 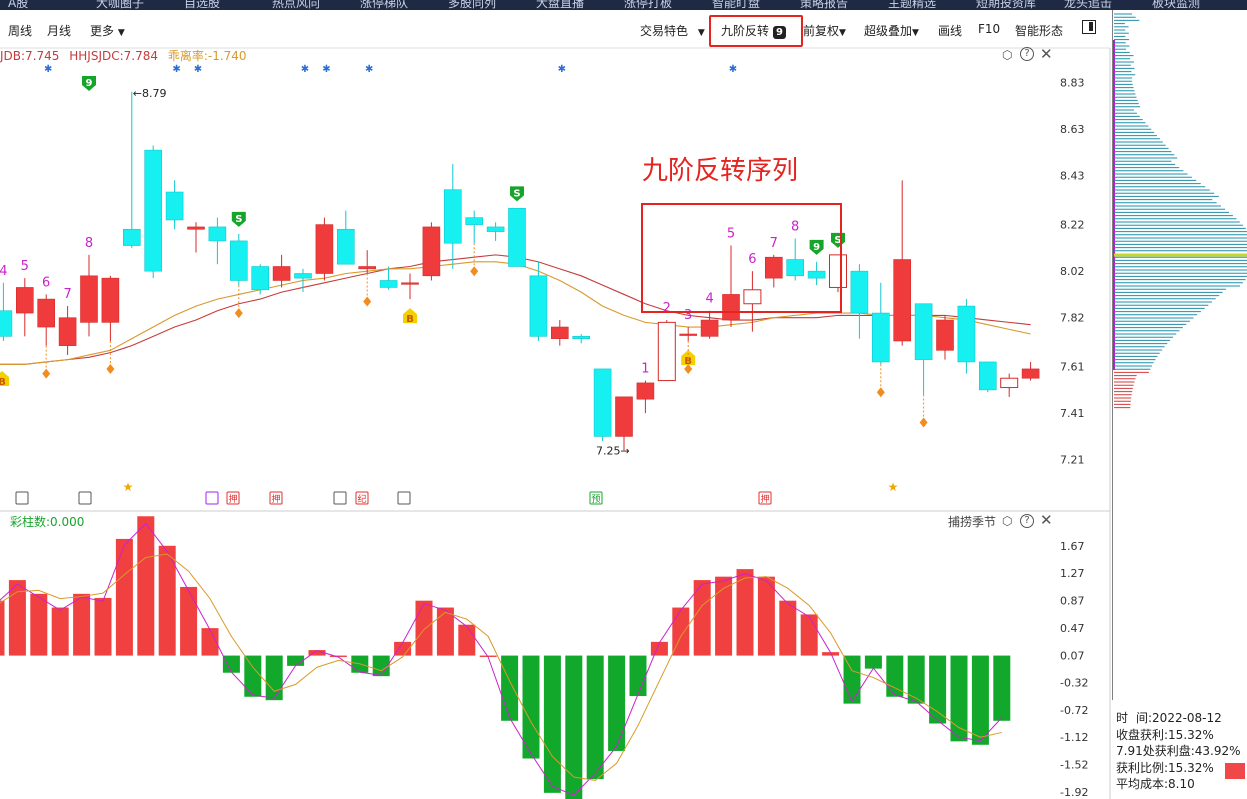 What do you see at coordinates (1072, 367) in the screenshot?
I see `y-tick-label: 7.61` at bounding box center [1072, 367].